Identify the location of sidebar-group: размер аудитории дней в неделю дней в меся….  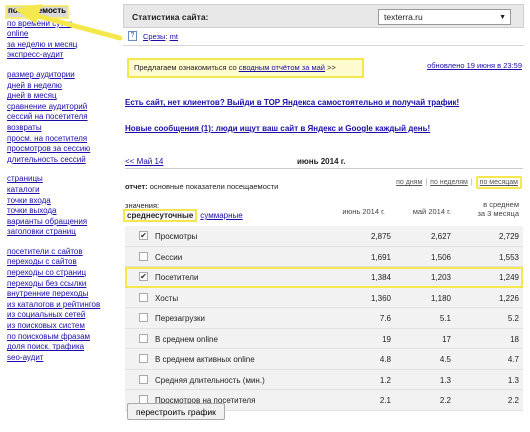
(63, 117).